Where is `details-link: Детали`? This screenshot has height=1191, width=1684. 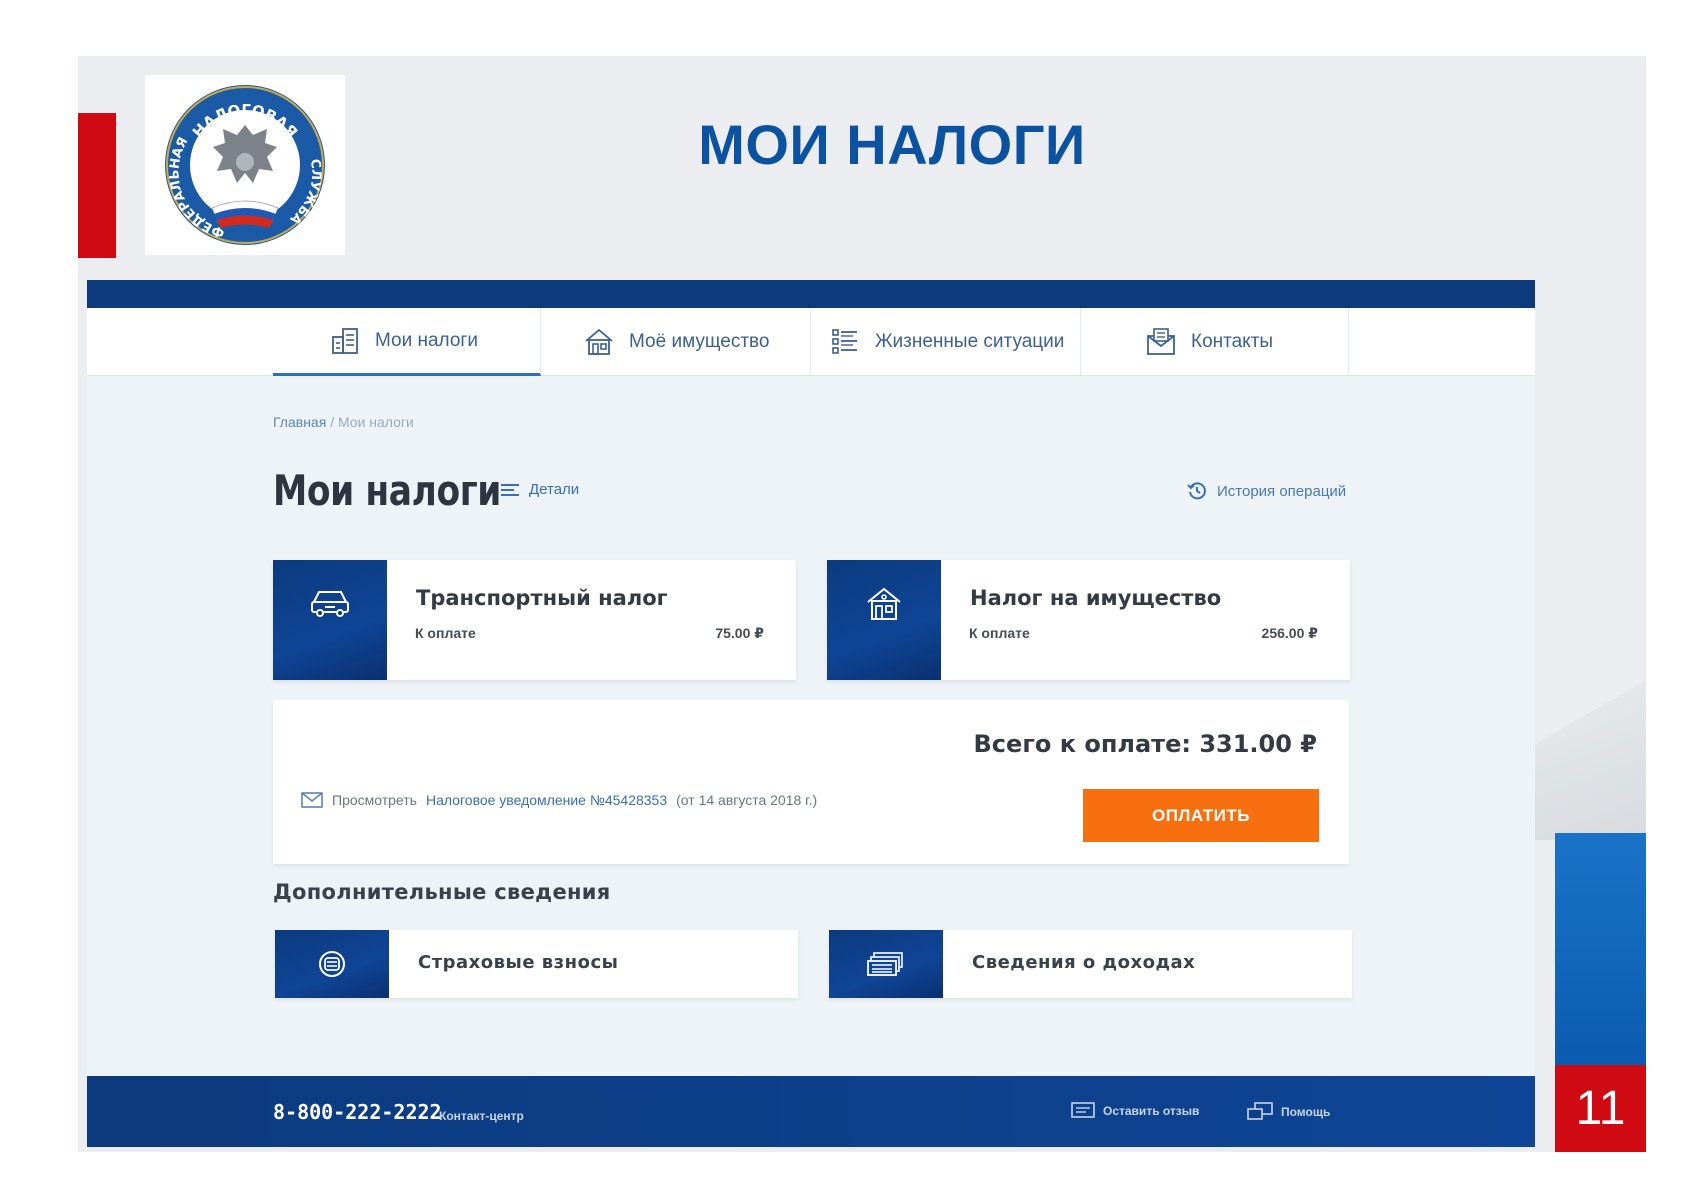
details-link: Детали is located at coordinates (539, 489).